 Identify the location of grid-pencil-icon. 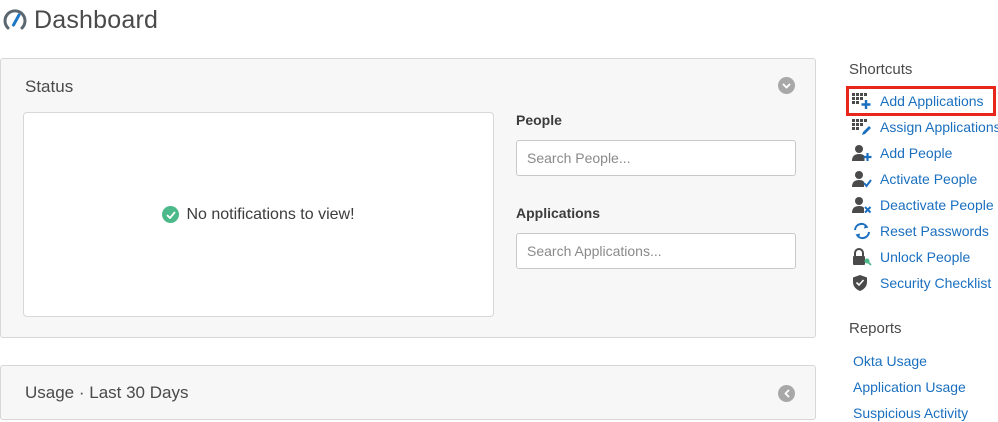
(864, 127).